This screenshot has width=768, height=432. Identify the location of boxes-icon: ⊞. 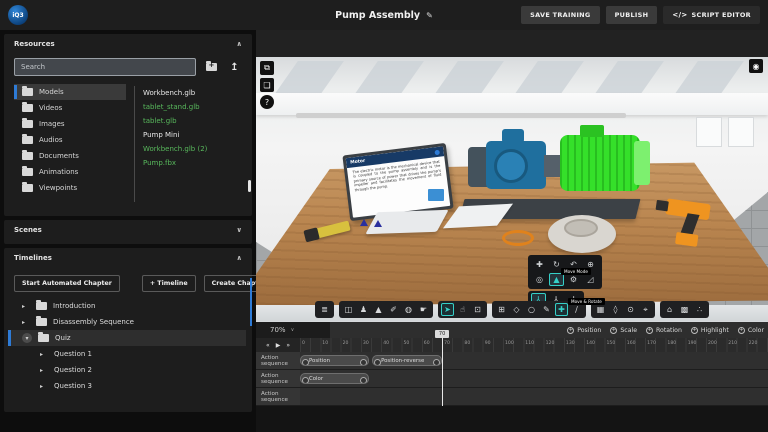
(501, 309).